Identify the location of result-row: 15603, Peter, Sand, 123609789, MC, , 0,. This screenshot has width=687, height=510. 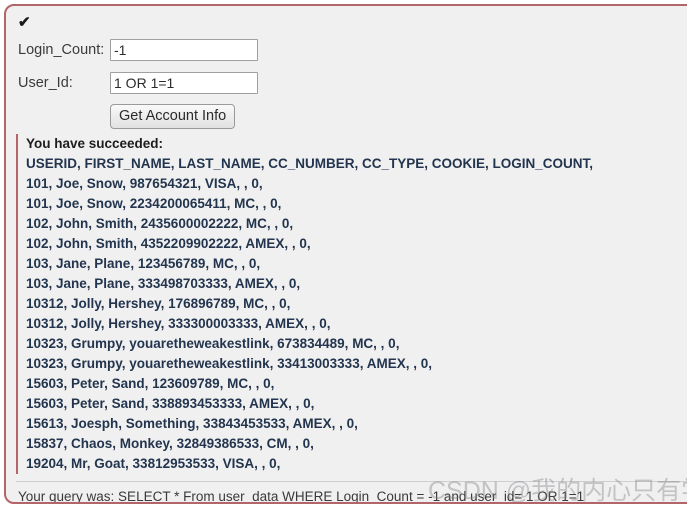
(150, 383).